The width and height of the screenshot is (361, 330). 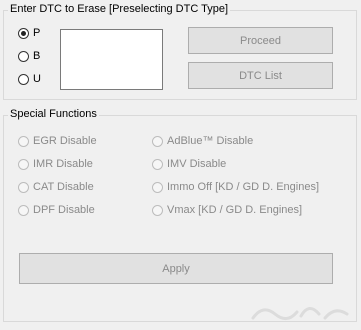 What do you see at coordinates (37, 33) in the screenshot?
I see `radio-p-label: P` at bounding box center [37, 33].